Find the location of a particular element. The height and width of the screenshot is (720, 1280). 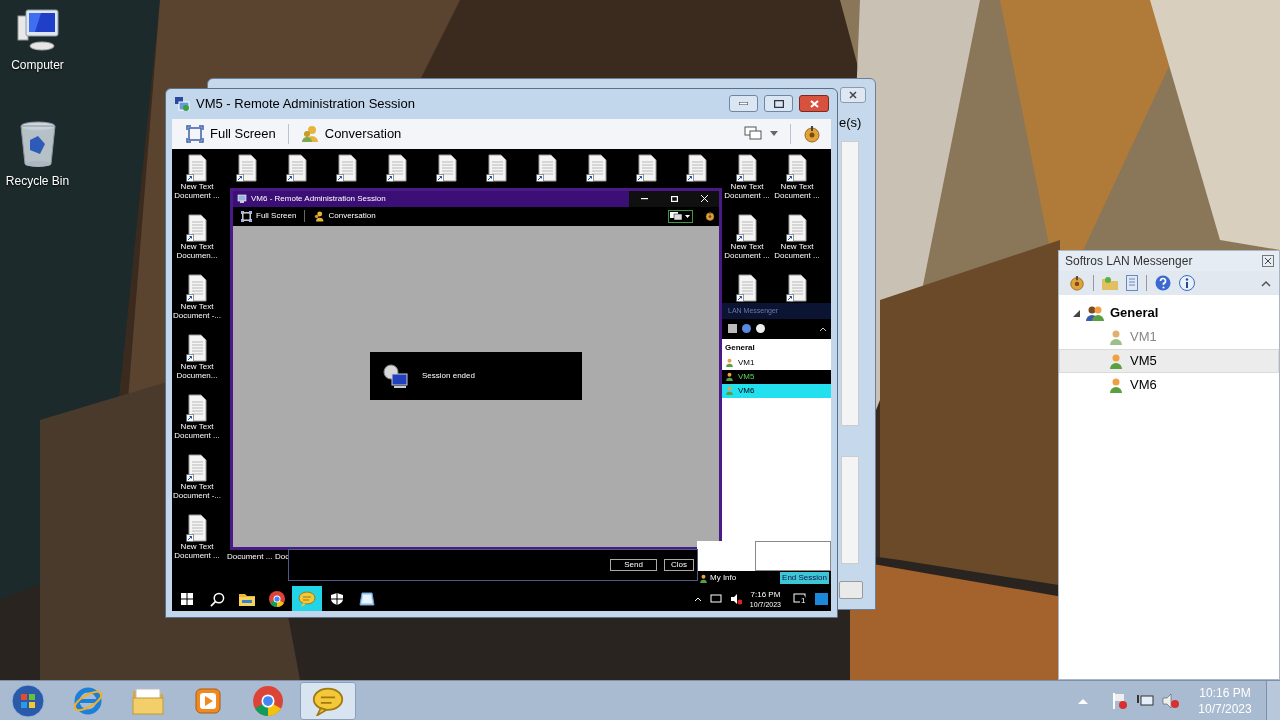

maximize-icon is located at coordinates (674, 198).